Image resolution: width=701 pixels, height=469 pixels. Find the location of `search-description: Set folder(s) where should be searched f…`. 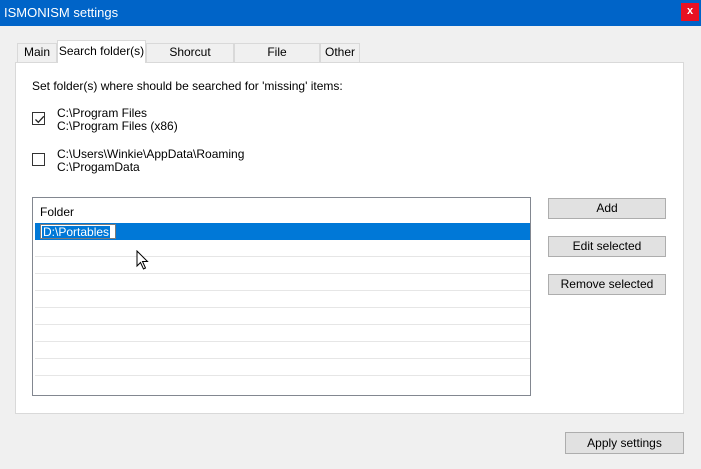

search-description: Set folder(s) where should be searched f… is located at coordinates (187, 86).